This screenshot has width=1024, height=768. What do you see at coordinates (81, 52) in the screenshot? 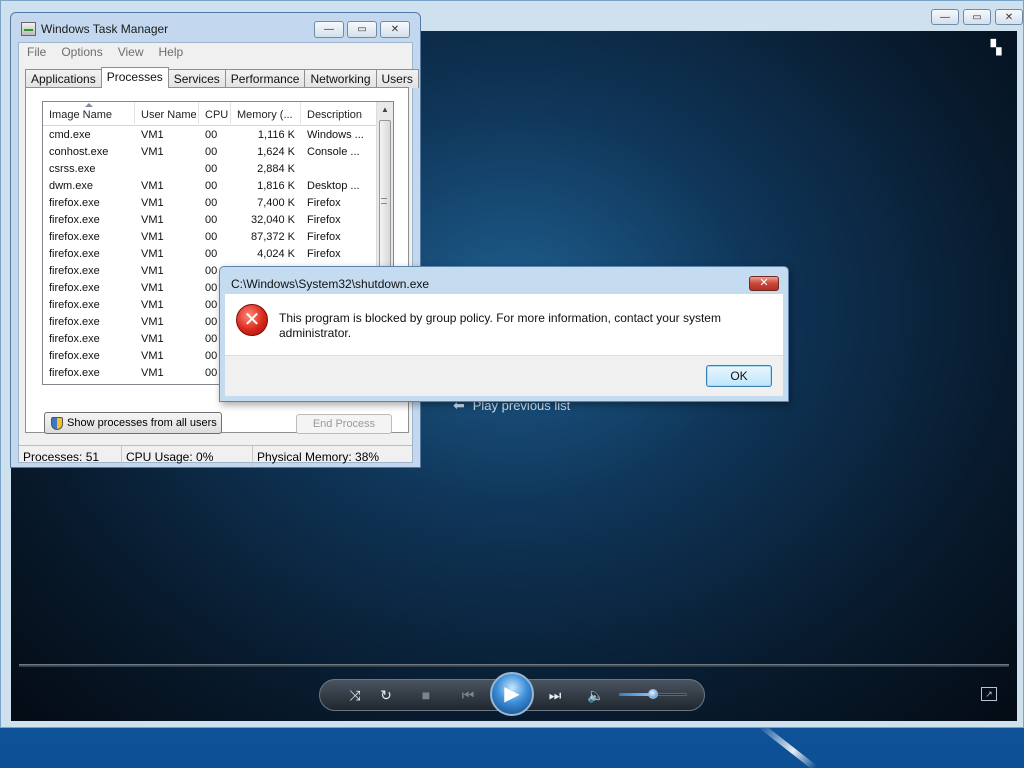
I see `menu-options: Options` at bounding box center [81, 52].